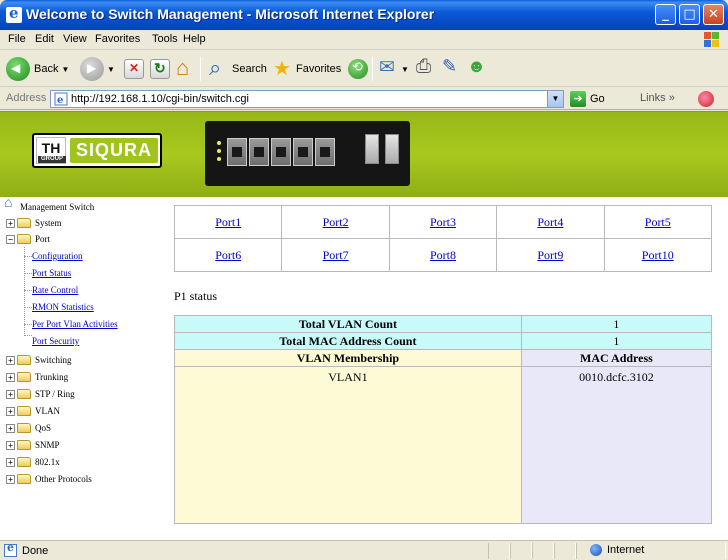  What do you see at coordinates (37, 69) in the screenshot?
I see `back-button: Back ▼` at bounding box center [37, 69].